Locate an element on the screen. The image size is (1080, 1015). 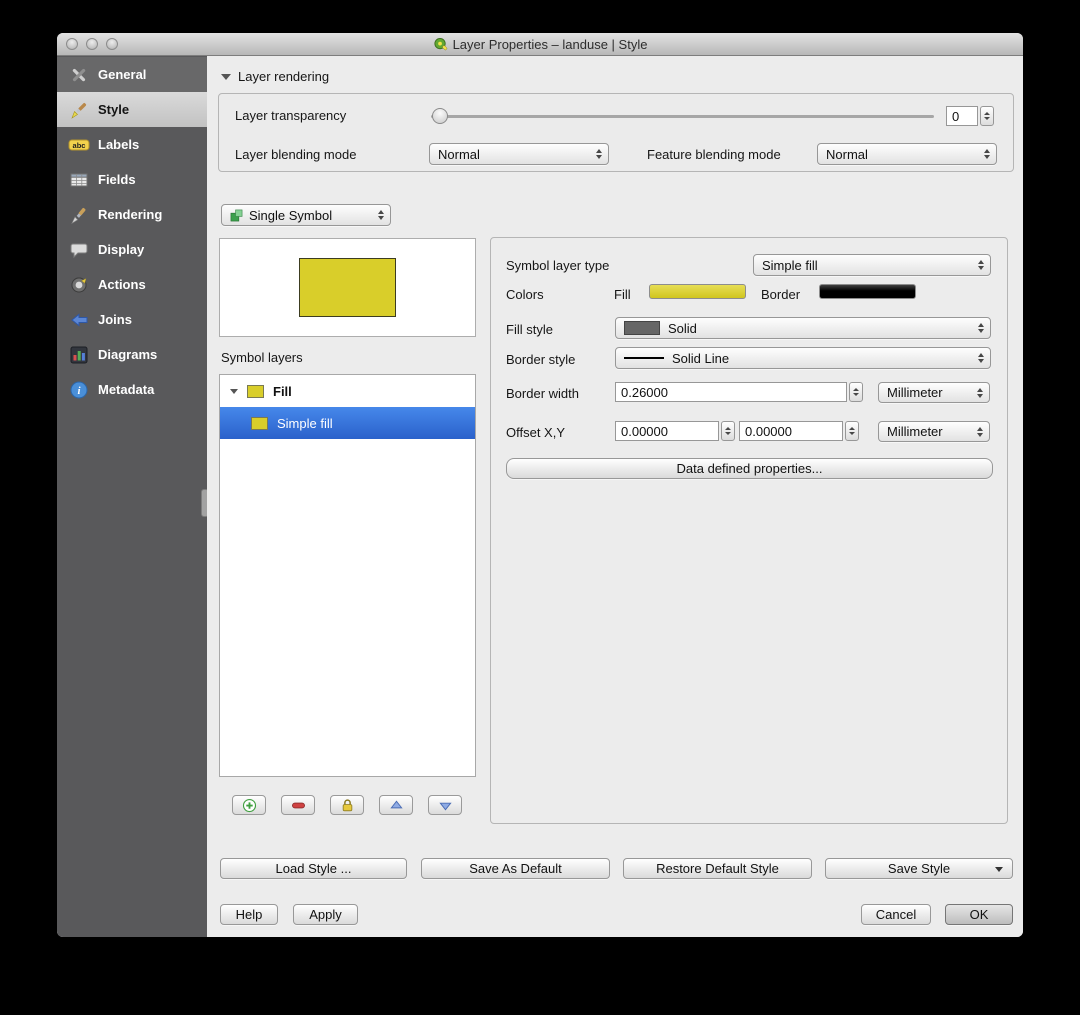
apply-button: Apply is located at coordinates (325, 914).